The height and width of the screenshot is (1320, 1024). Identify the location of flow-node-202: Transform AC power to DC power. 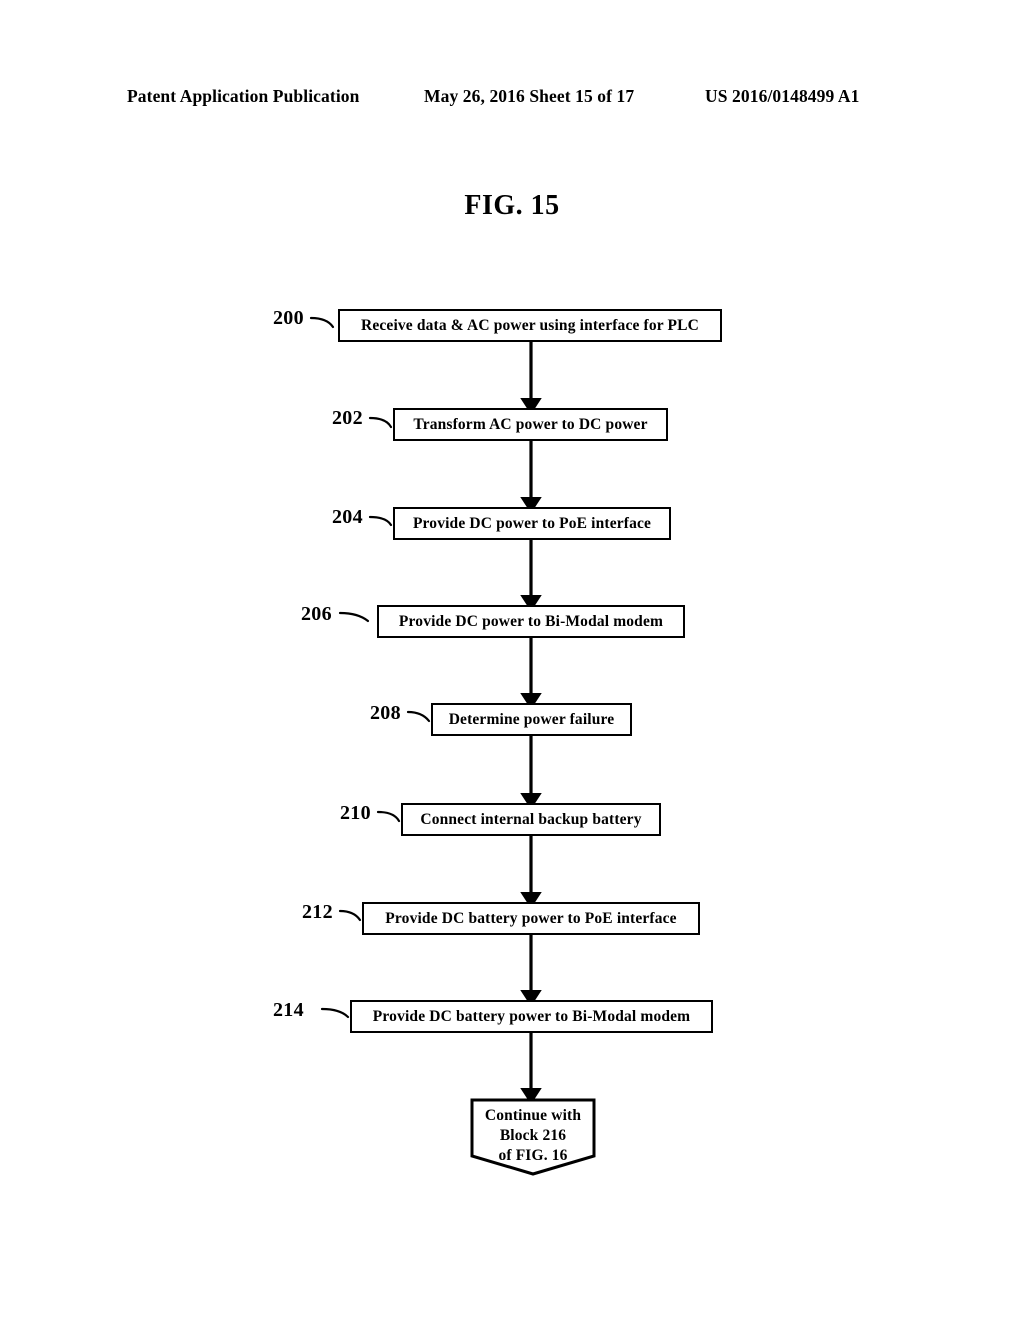
(530, 424).